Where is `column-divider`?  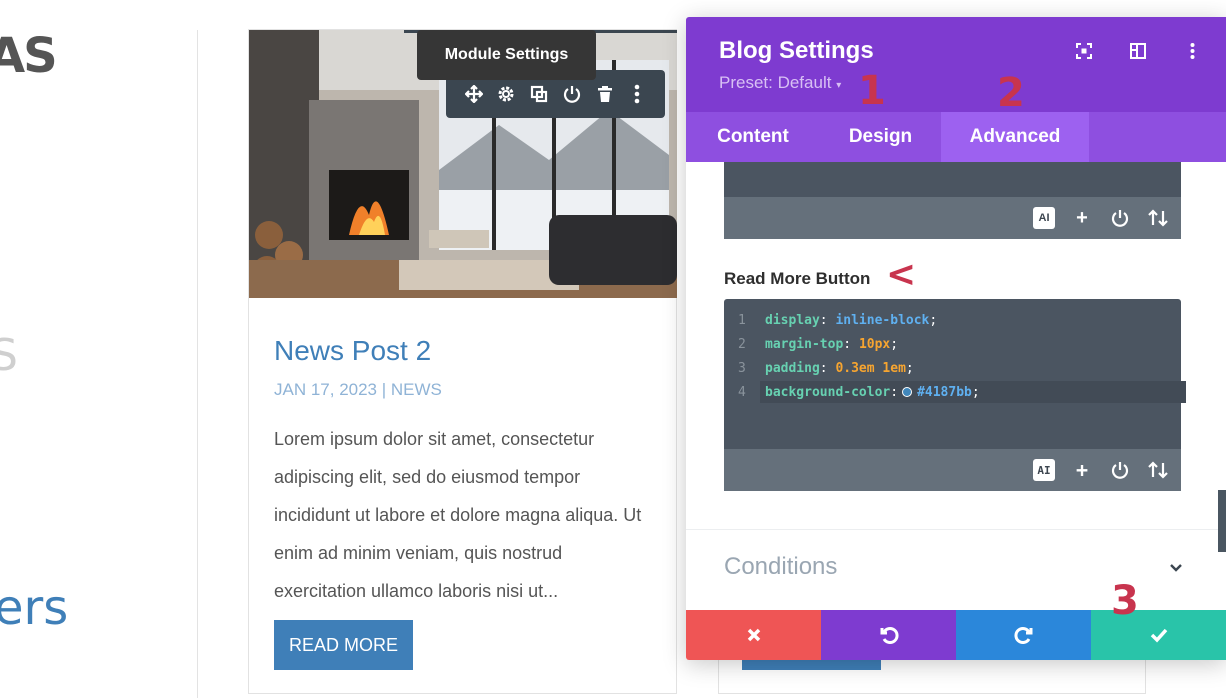
column-divider is located at coordinates (197, 364).